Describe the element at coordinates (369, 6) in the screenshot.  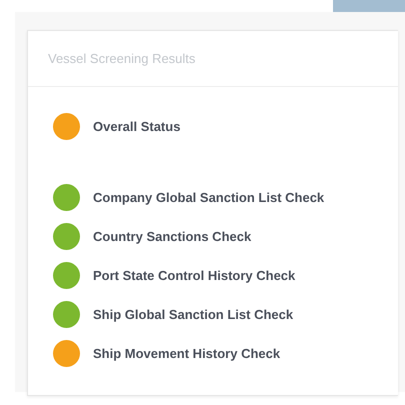
I see `header-panel` at that location.